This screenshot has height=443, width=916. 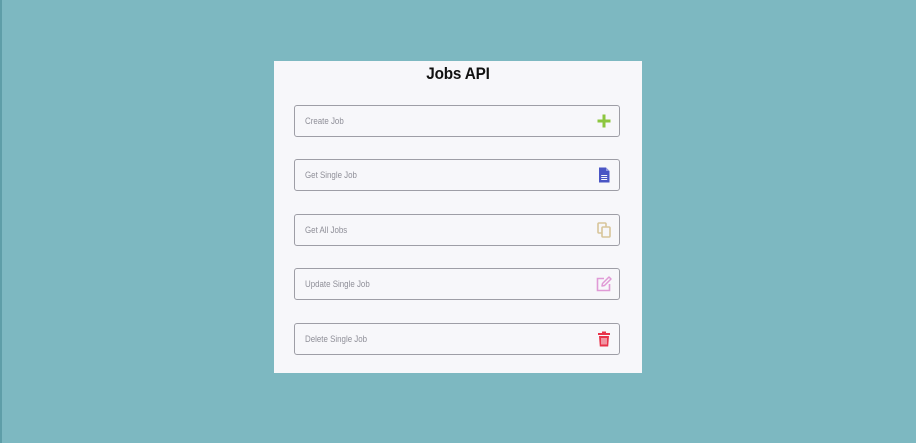 What do you see at coordinates (458, 73) in the screenshot?
I see `page-title: Jobs API` at bounding box center [458, 73].